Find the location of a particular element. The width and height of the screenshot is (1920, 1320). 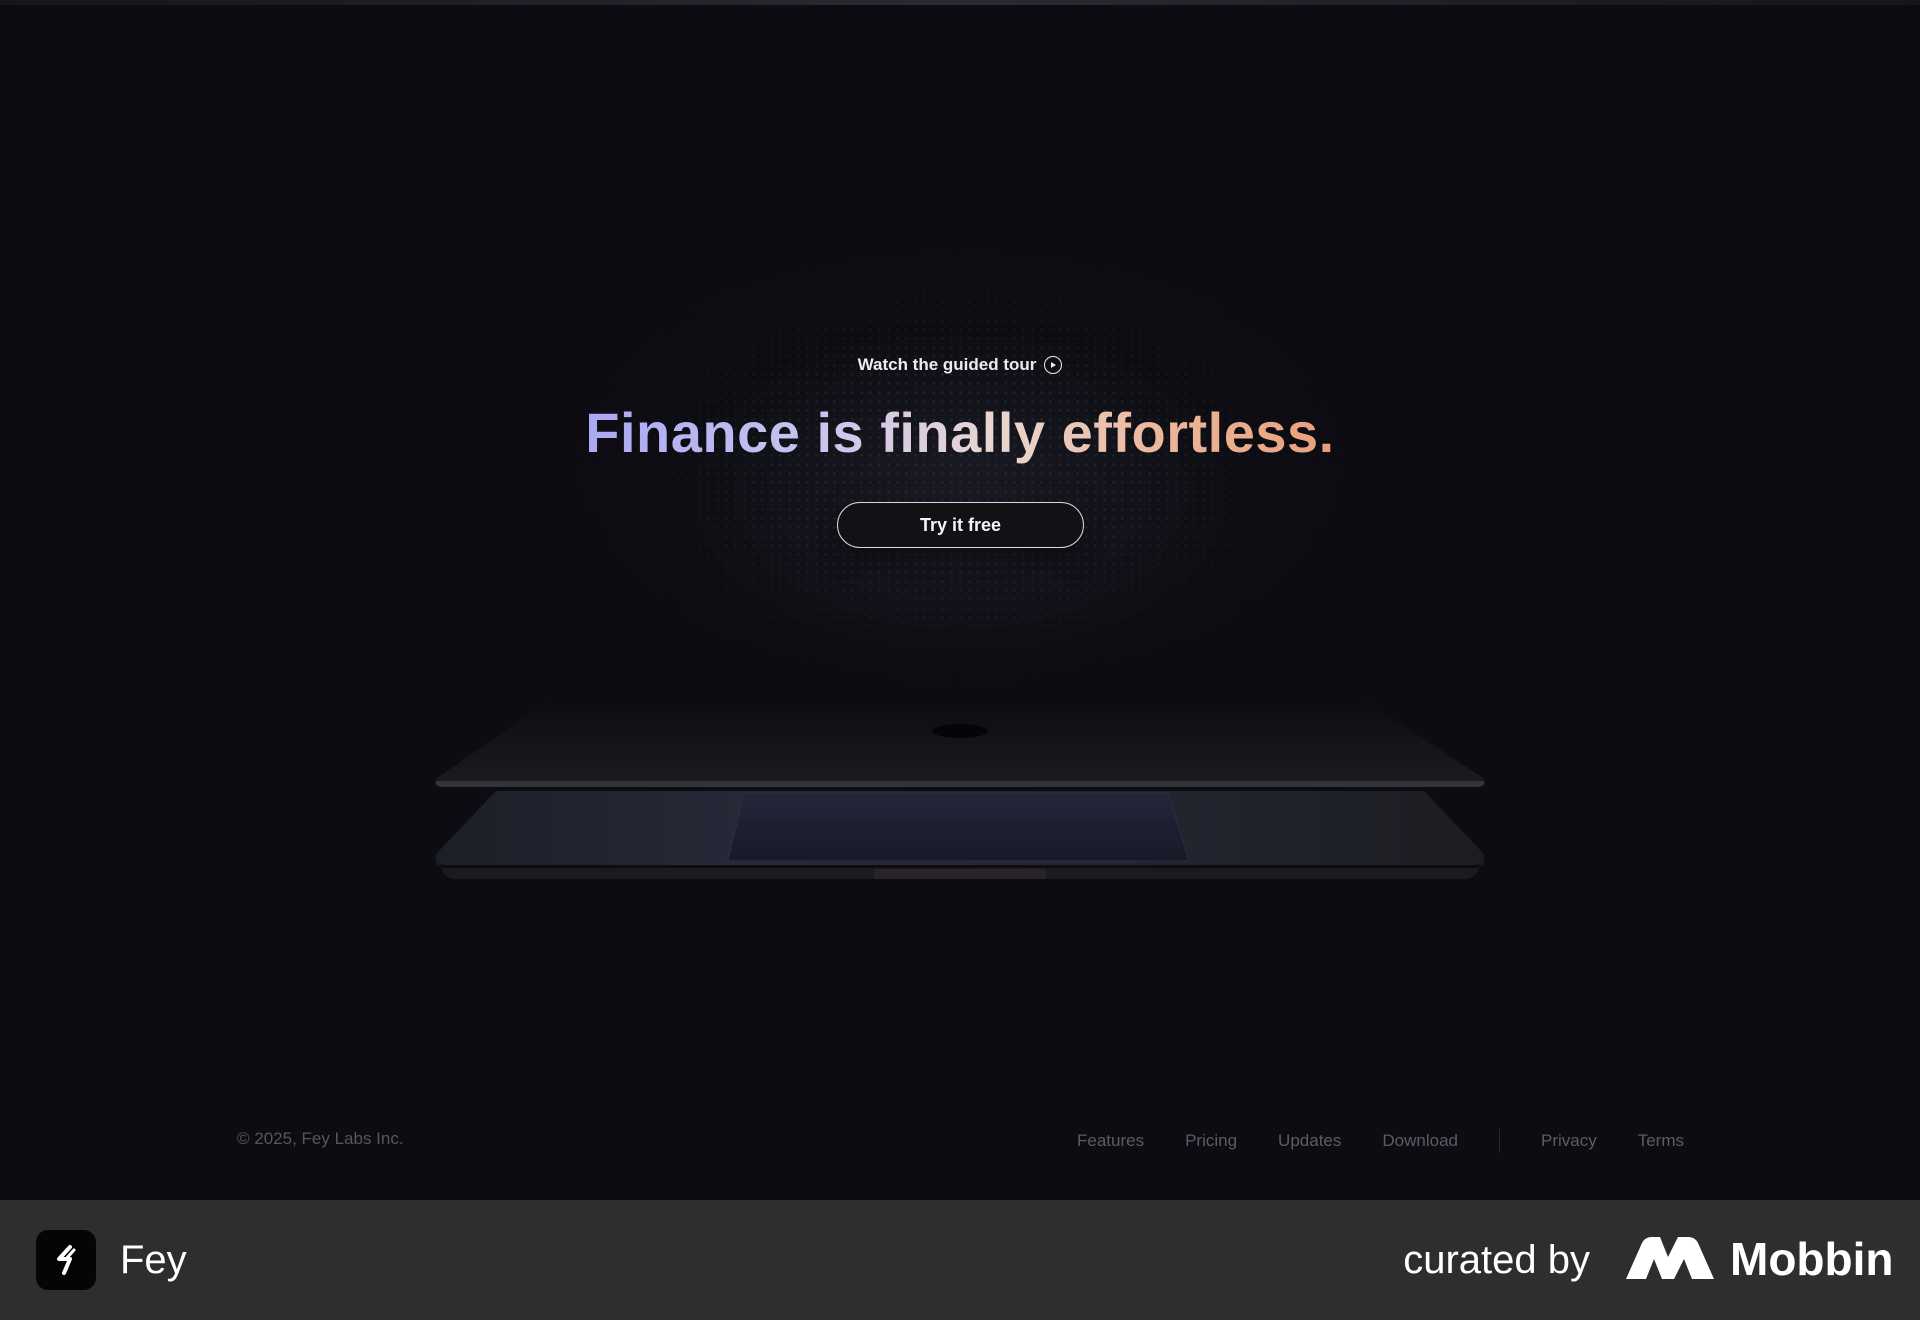

footer-link-privacy: Privacy is located at coordinates (1569, 1141).